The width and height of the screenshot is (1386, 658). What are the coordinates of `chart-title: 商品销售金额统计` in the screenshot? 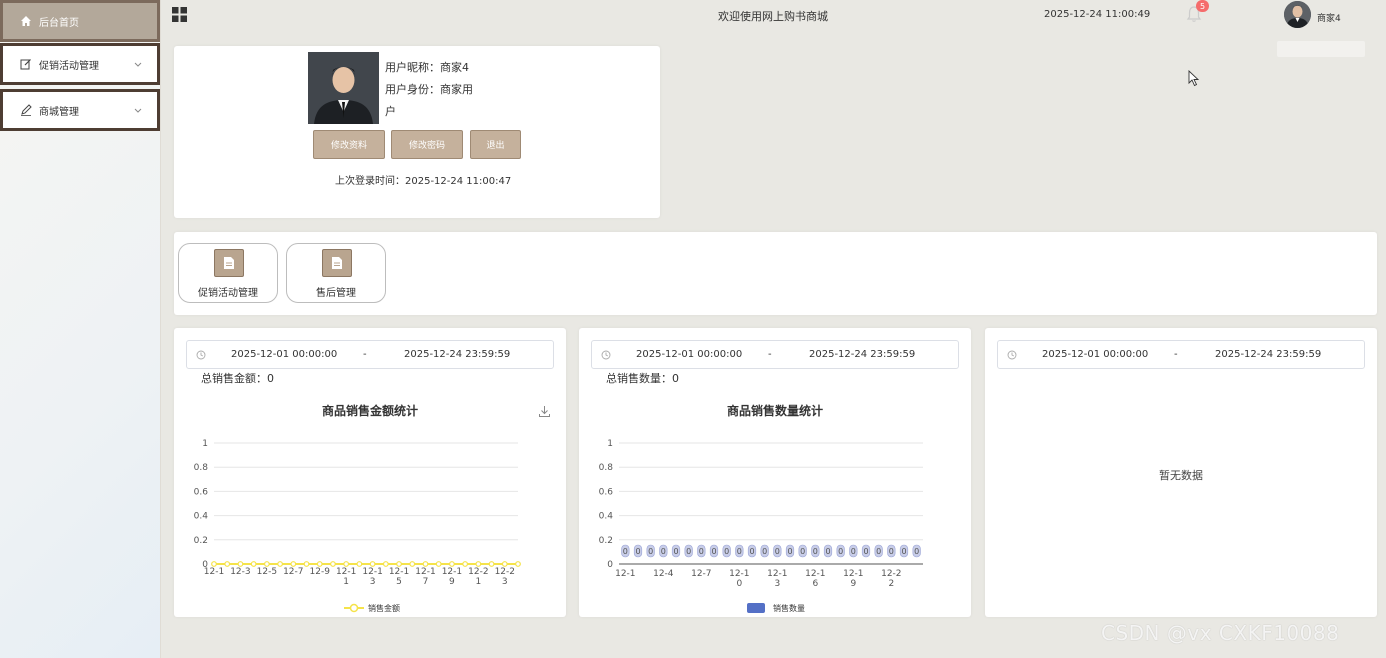 It's located at (369, 411).